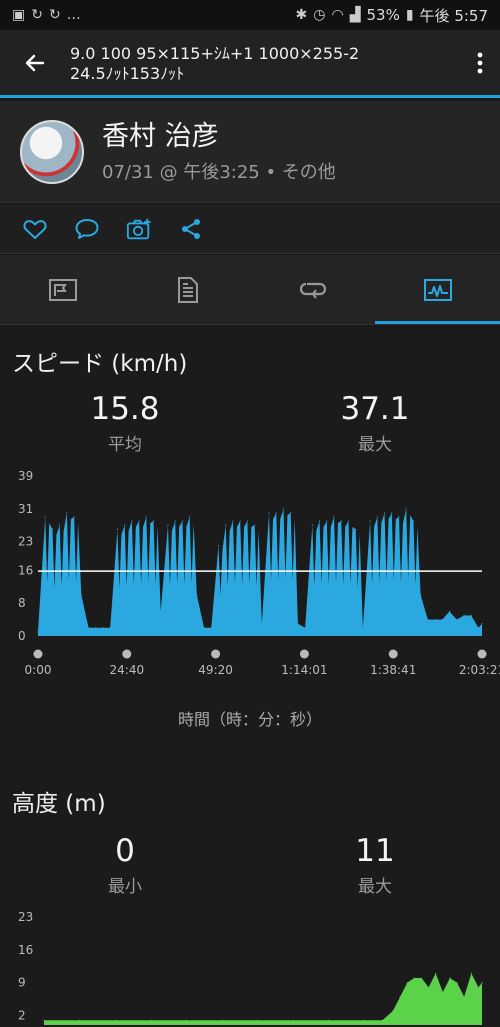  Describe the element at coordinates (355, 15) in the screenshot. I see `signal-icon: ▟` at that location.